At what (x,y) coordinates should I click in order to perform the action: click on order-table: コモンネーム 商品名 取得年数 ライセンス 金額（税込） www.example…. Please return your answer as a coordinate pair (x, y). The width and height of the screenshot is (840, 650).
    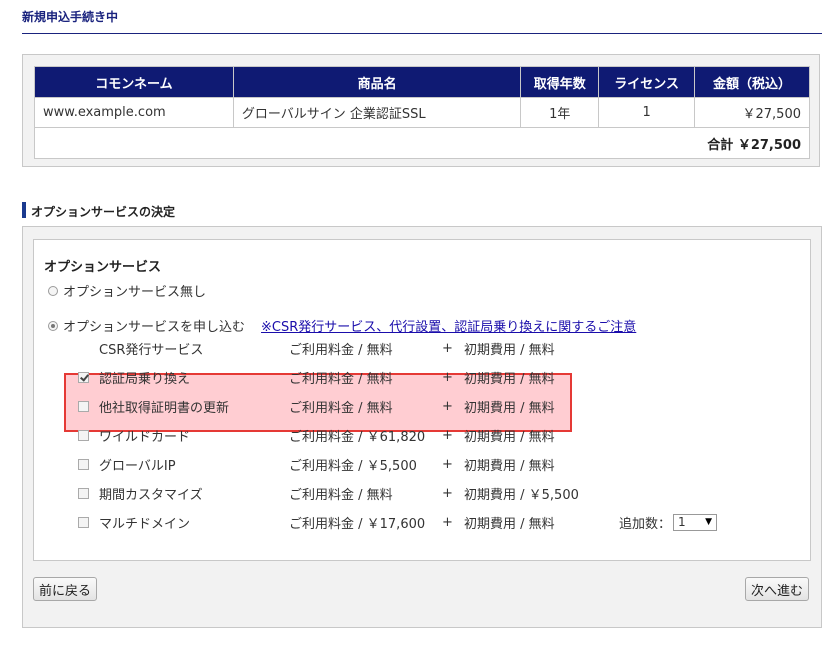
    Looking at the image, I should click on (422, 112).